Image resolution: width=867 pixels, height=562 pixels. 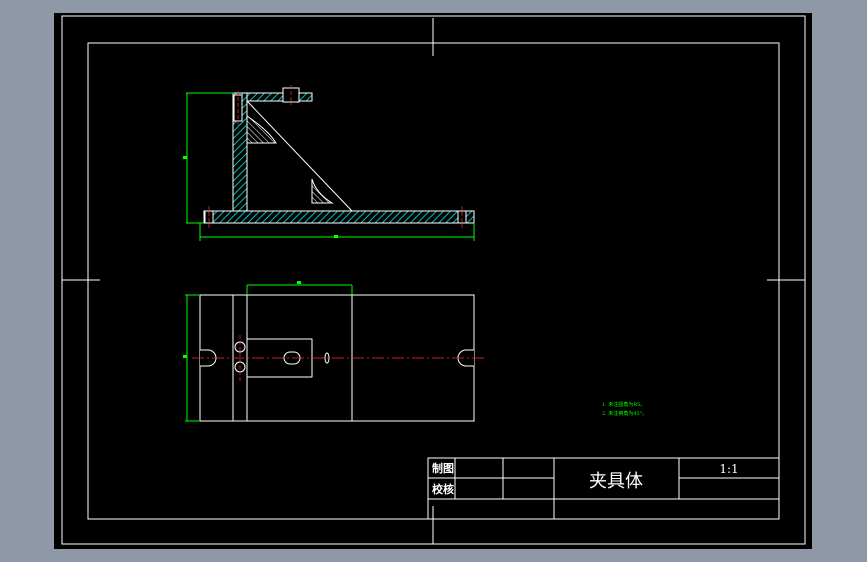 I want to click on front-view, so click(x=329, y=163).